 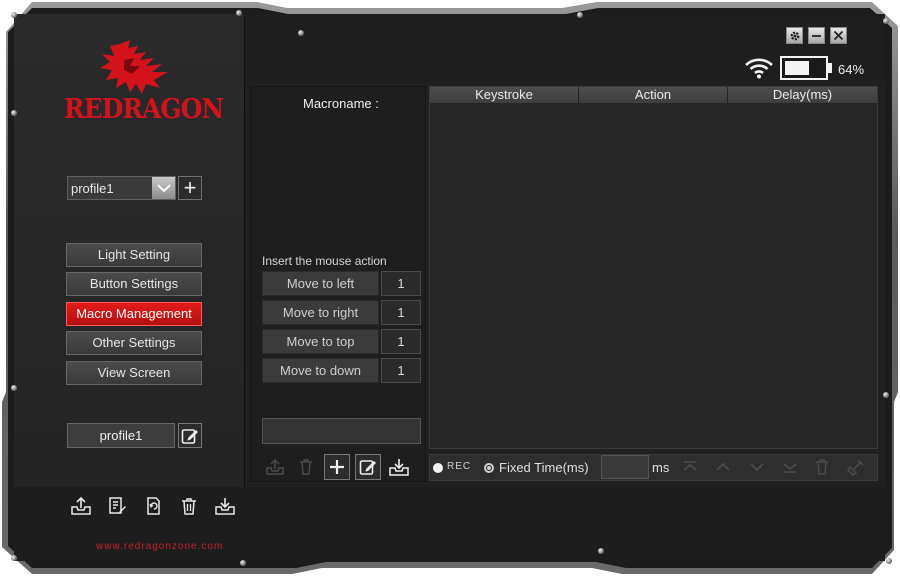 I want to click on delete-macro-button, so click(x=306, y=467).